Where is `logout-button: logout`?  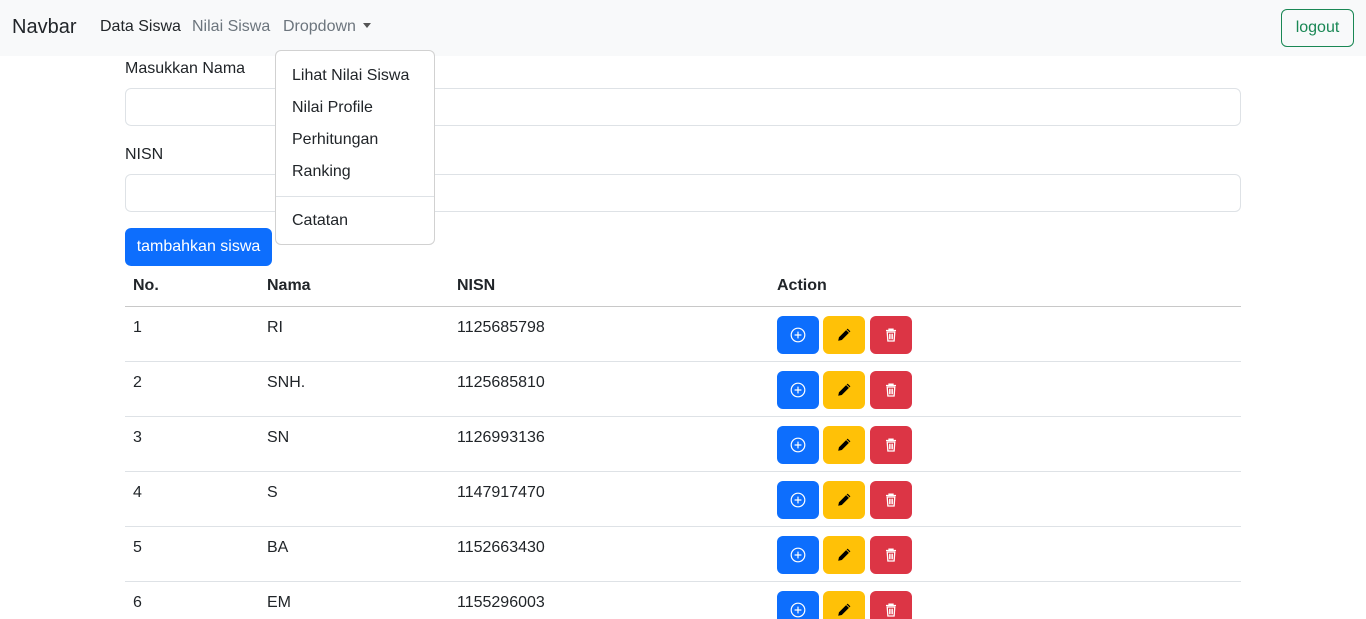
logout-button: logout is located at coordinates (1317, 28).